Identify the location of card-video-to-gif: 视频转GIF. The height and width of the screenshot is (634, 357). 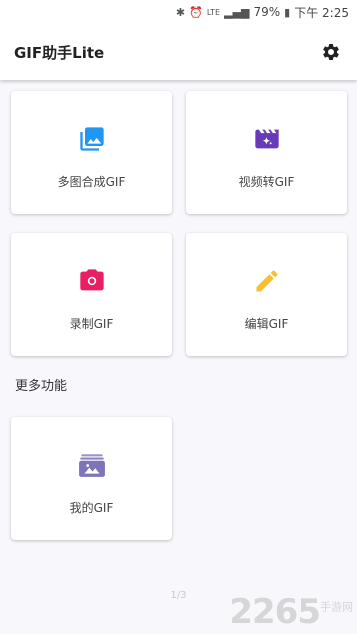
(266, 152).